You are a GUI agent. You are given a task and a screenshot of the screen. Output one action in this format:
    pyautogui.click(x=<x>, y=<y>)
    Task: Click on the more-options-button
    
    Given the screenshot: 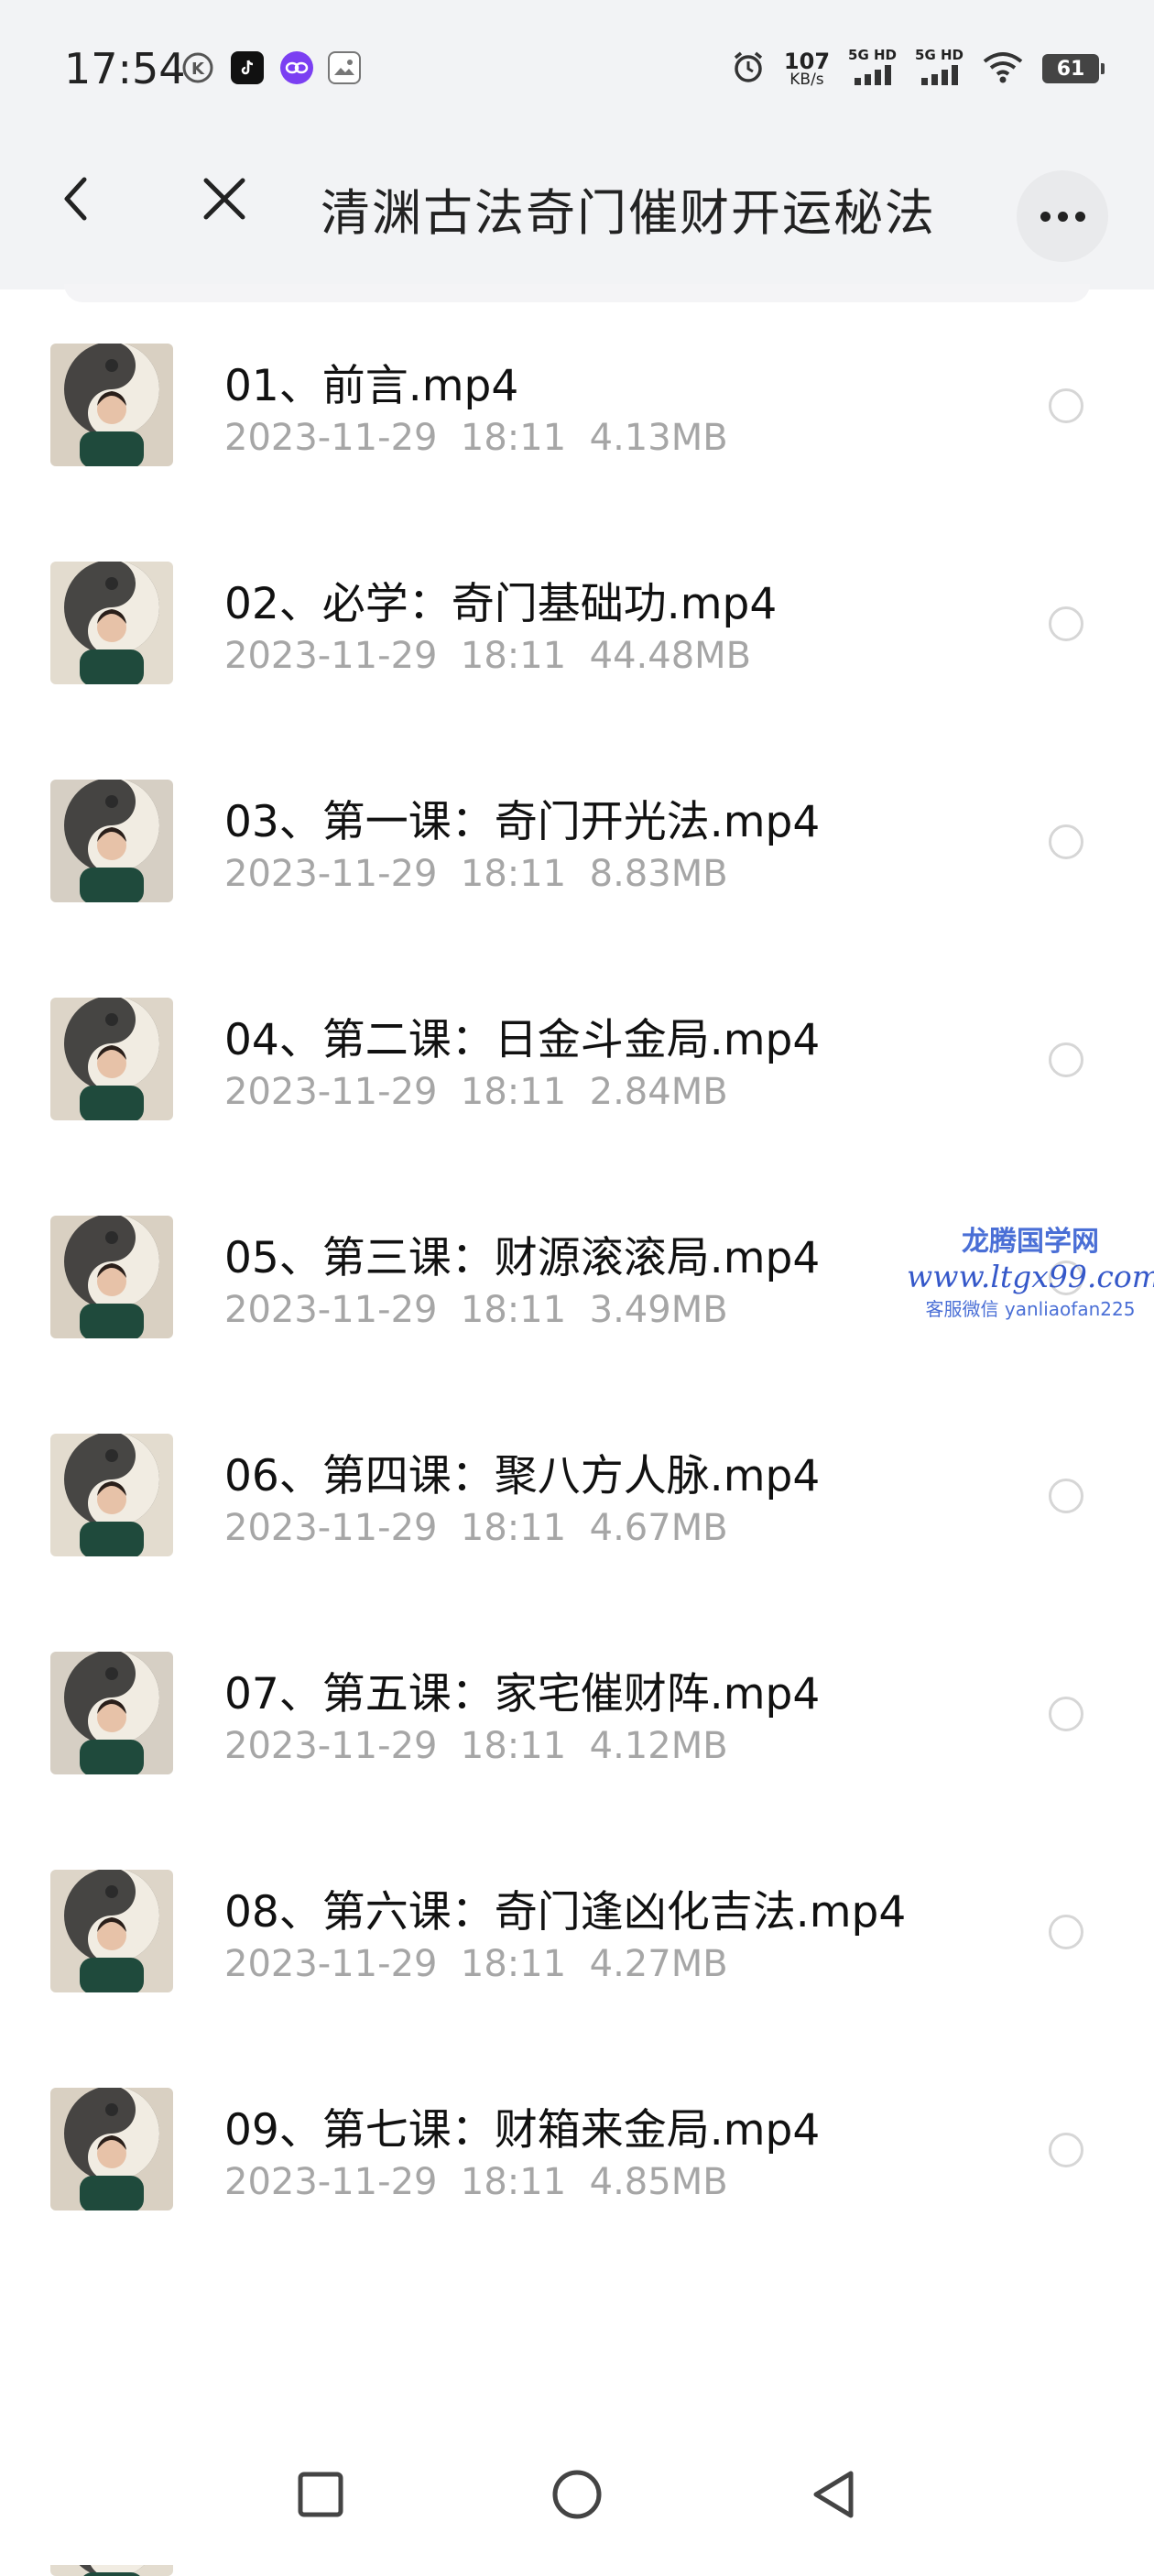 What is the action you would take?
    pyautogui.click(x=1062, y=216)
    